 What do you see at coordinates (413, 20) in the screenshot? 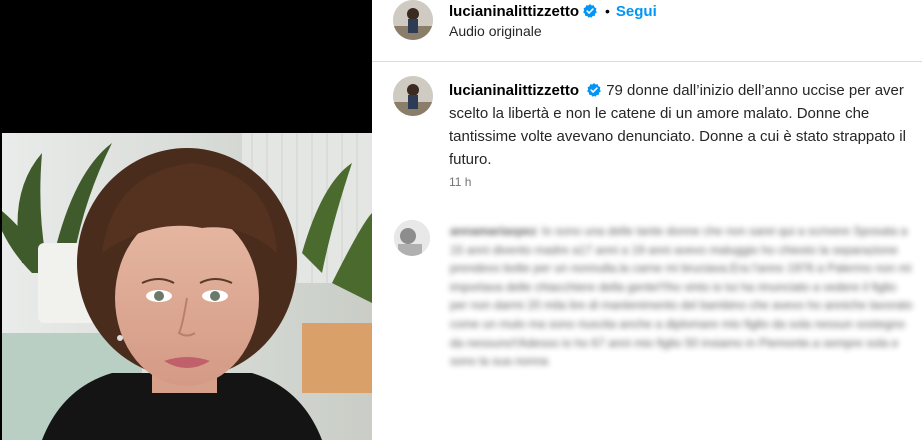
I see `author-avatar` at bounding box center [413, 20].